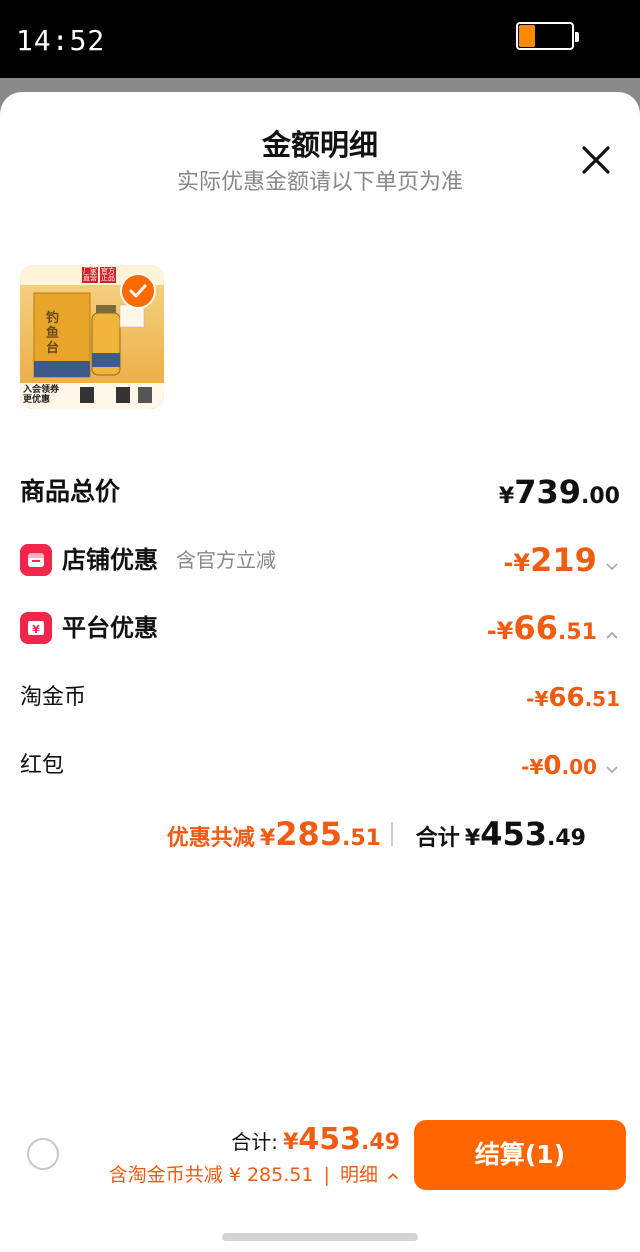 This screenshot has width=640, height=1252. What do you see at coordinates (138, 291) in the screenshot?
I see `check-circle-icon` at bounding box center [138, 291].